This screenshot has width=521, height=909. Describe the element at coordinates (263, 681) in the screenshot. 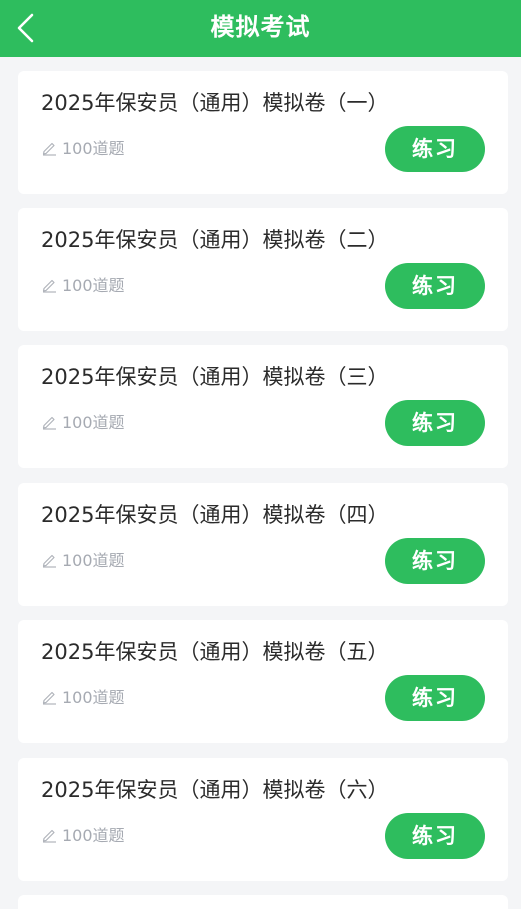

I see `exam-card: 2025年保安员（通用）模拟卷（五） 100道题 练习` at that location.